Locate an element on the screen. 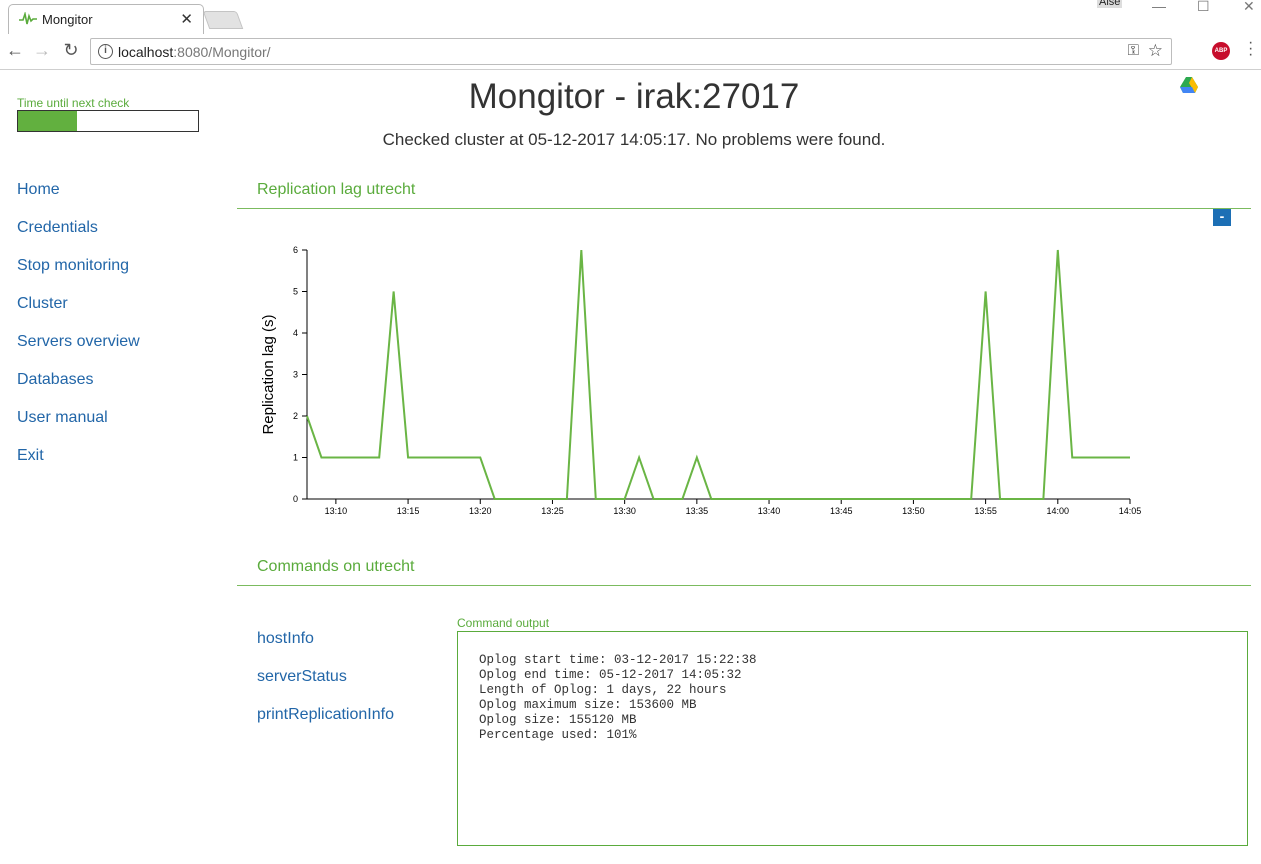 This screenshot has width=1261, height=864. nav-cluster: Cluster is located at coordinates (78, 313).